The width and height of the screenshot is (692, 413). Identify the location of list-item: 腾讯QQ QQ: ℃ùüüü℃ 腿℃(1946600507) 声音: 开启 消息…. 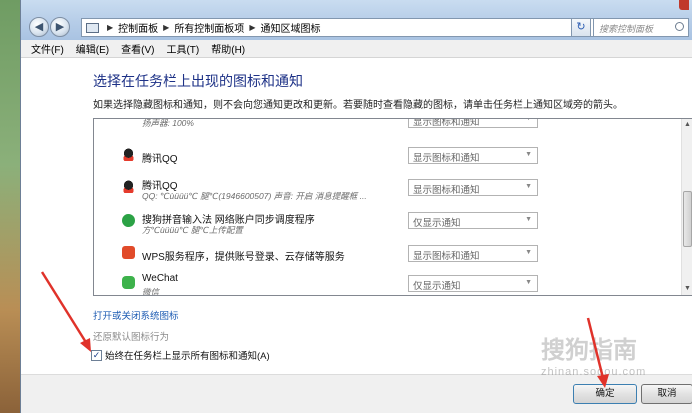
(388, 187).